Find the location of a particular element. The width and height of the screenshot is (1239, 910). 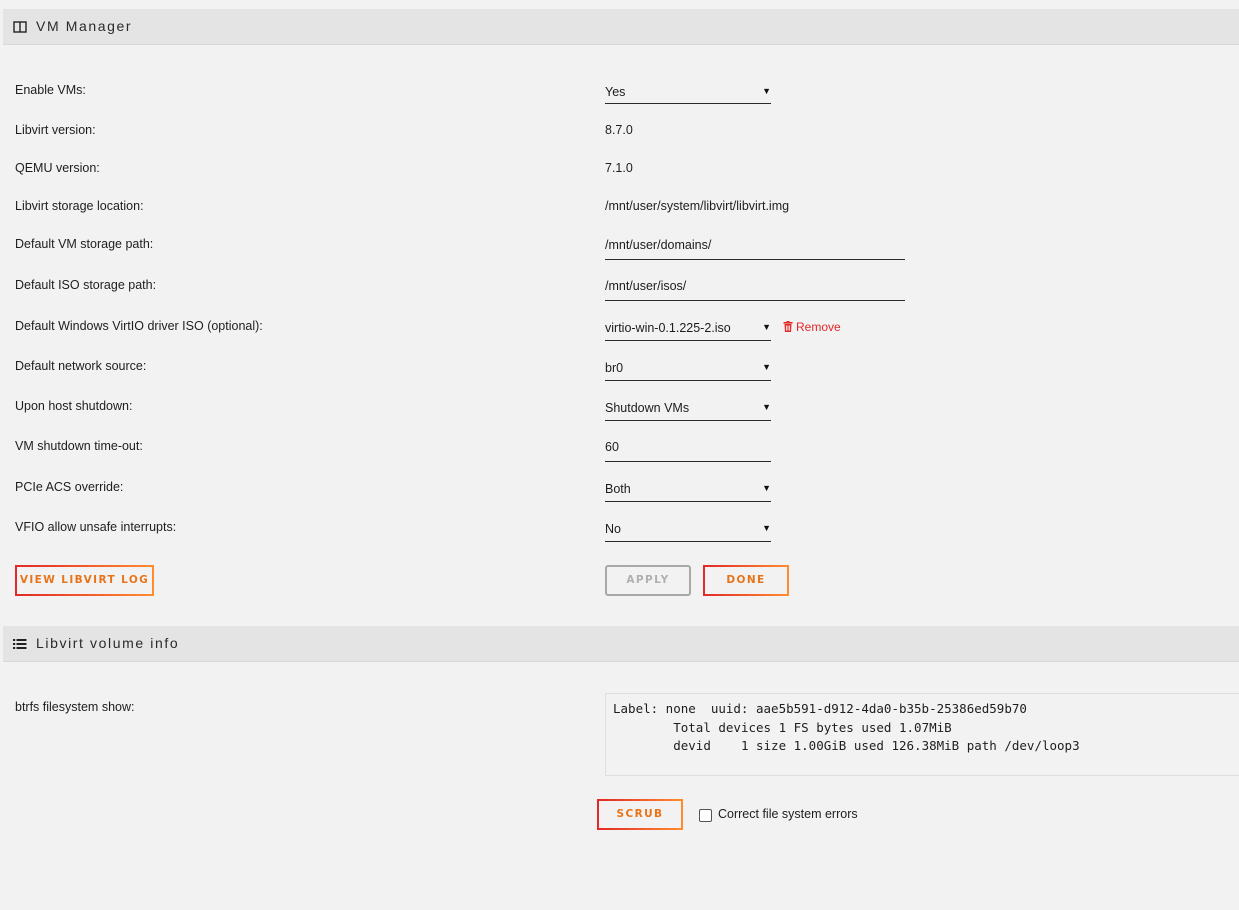

network-source-label: Default network source: is located at coordinates (81, 366).